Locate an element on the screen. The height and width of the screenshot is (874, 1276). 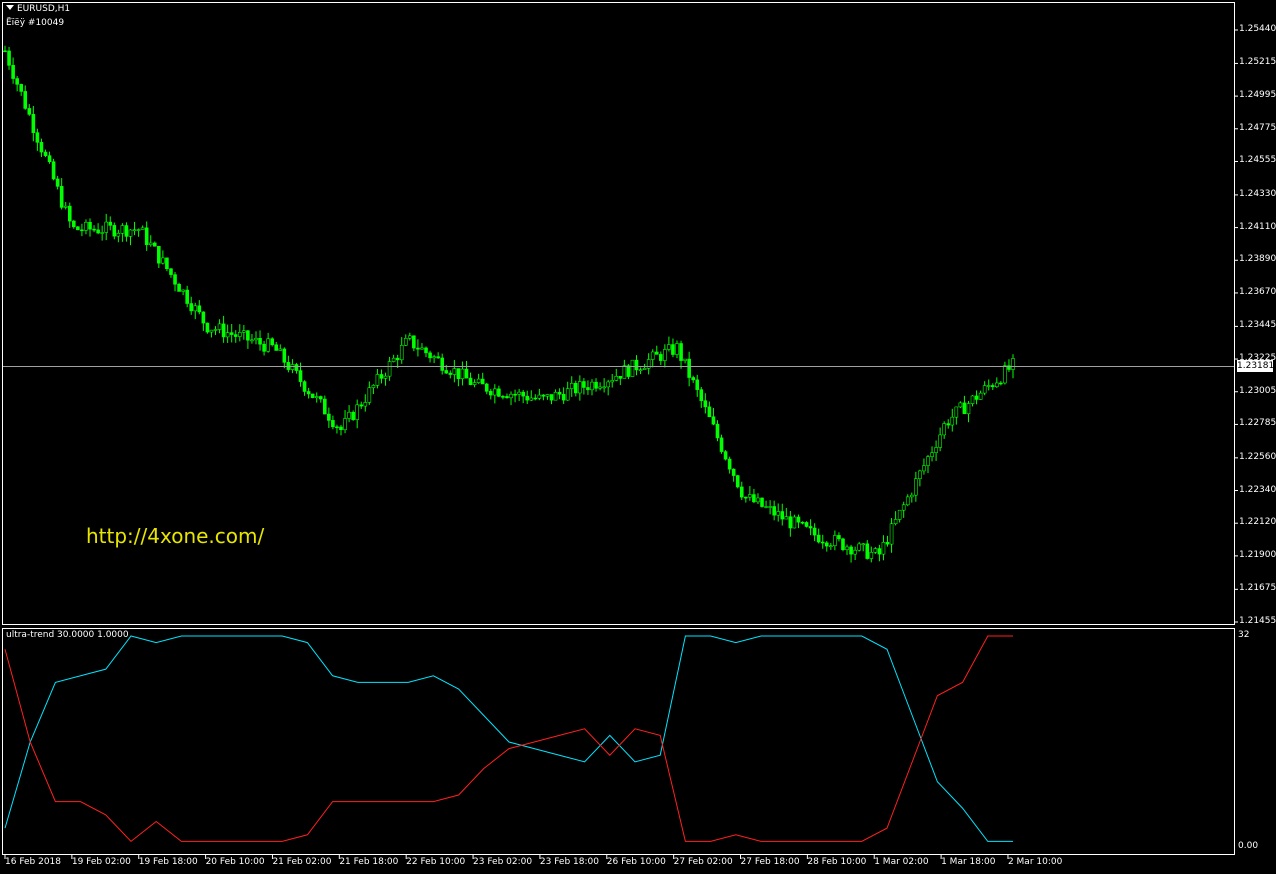
indicator-bottom-tick: 0.00 is located at coordinates (1248, 846).